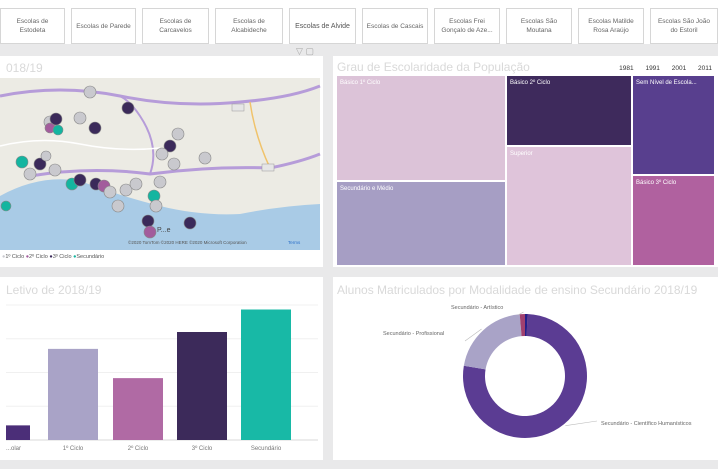 The width and height of the screenshot is (718, 469). I want to click on tab-label: Escolas de Parede, so click(103, 26).